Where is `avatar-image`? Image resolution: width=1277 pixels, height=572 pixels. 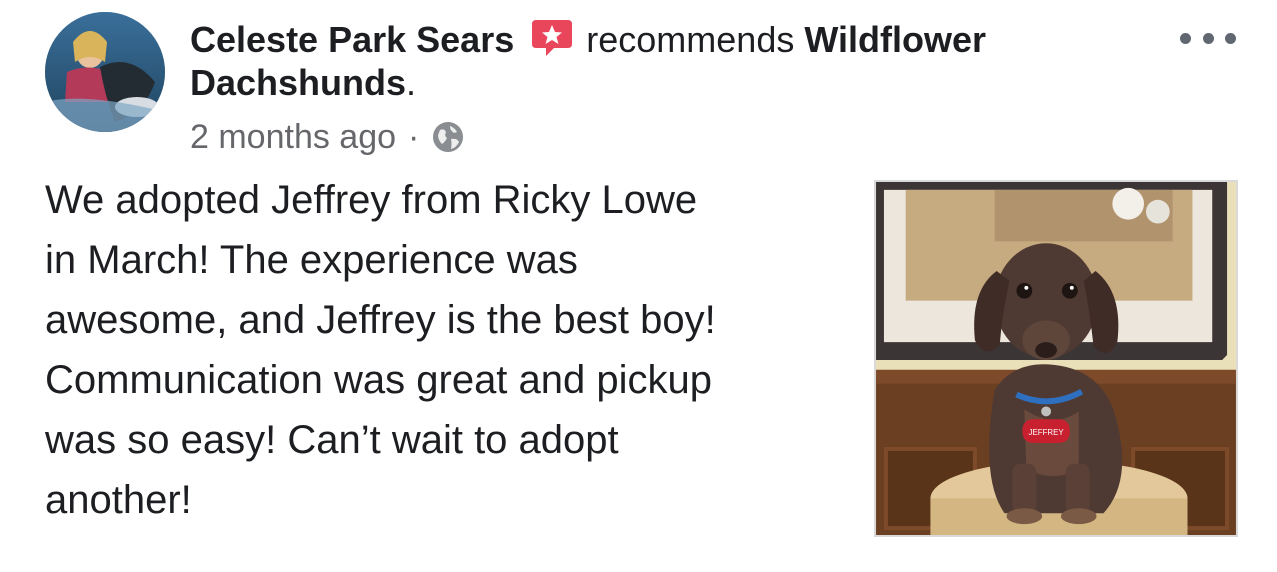
avatar-image is located at coordinates (105, 72).